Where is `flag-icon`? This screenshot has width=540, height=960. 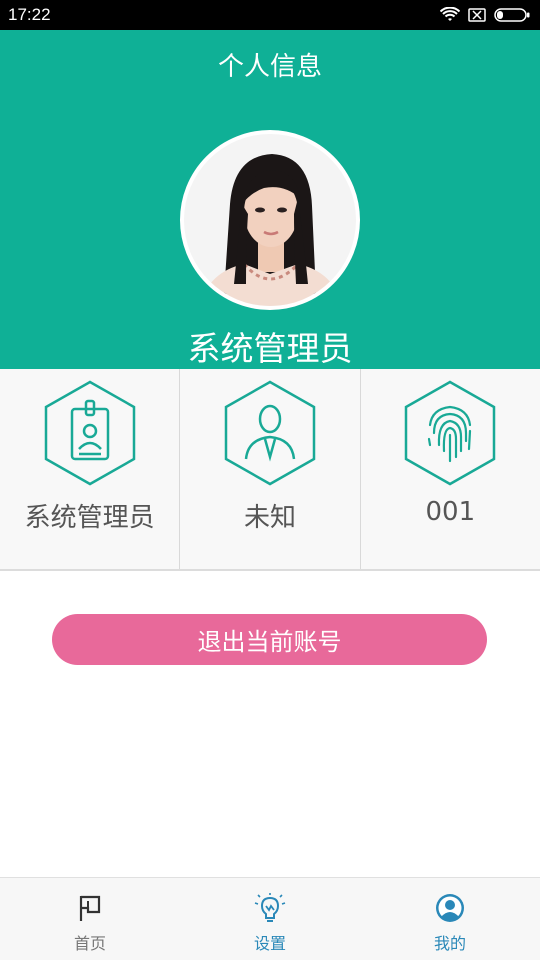
flag-icon is located at coordinates (90, 908).